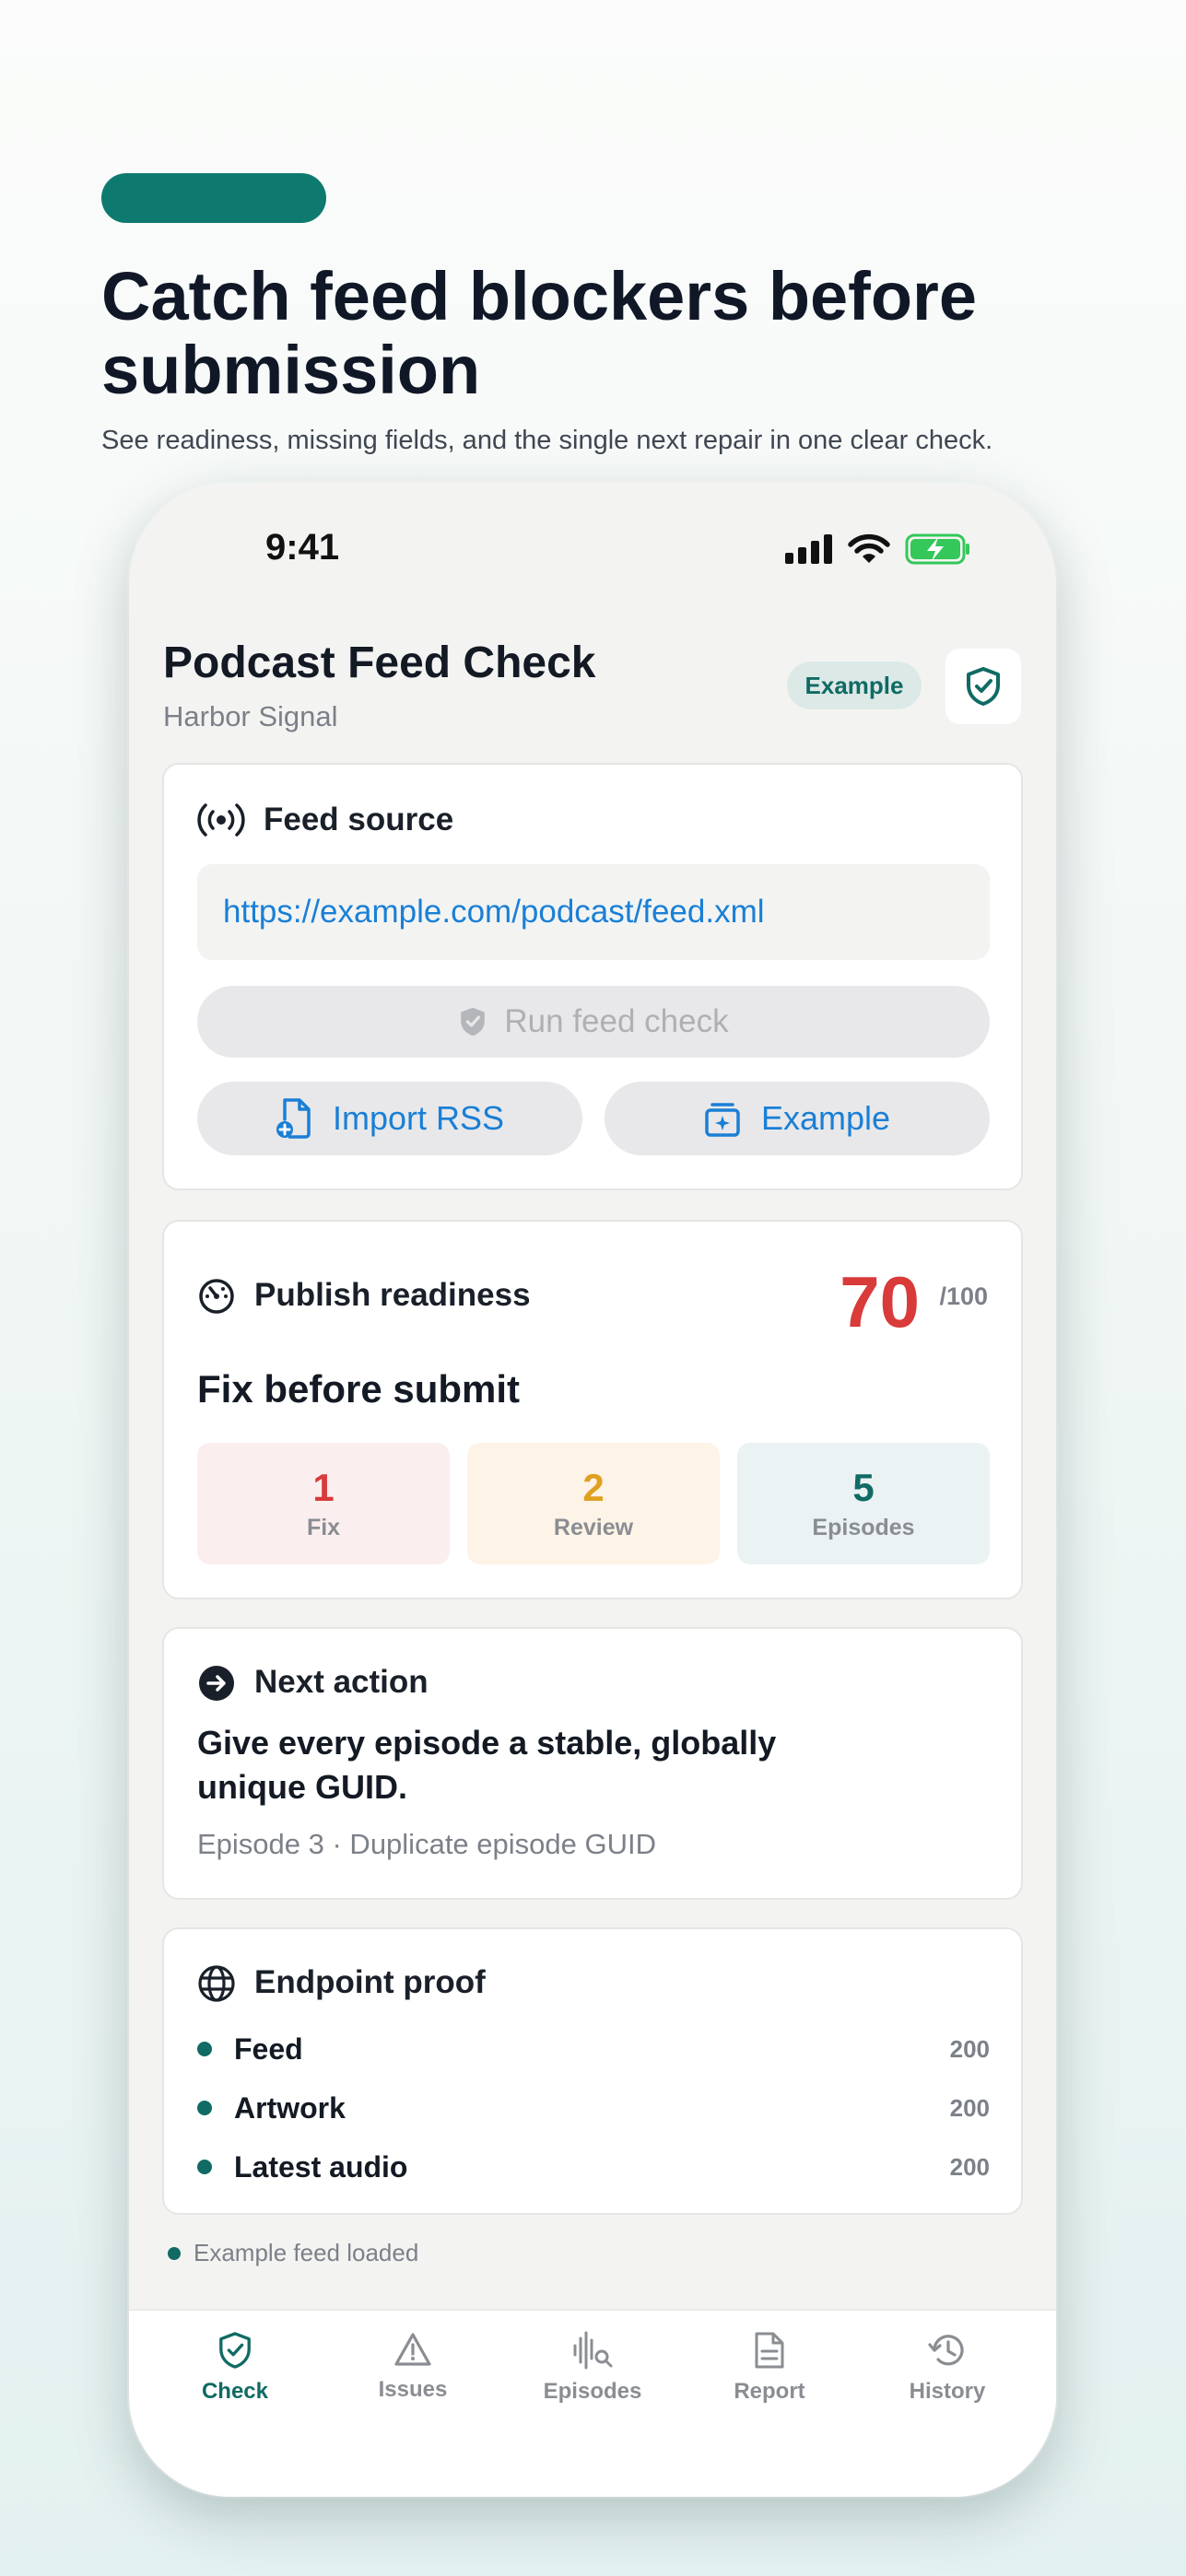  I want to click on publish-readiness-title: Publish readiness, so click(392, 1295).